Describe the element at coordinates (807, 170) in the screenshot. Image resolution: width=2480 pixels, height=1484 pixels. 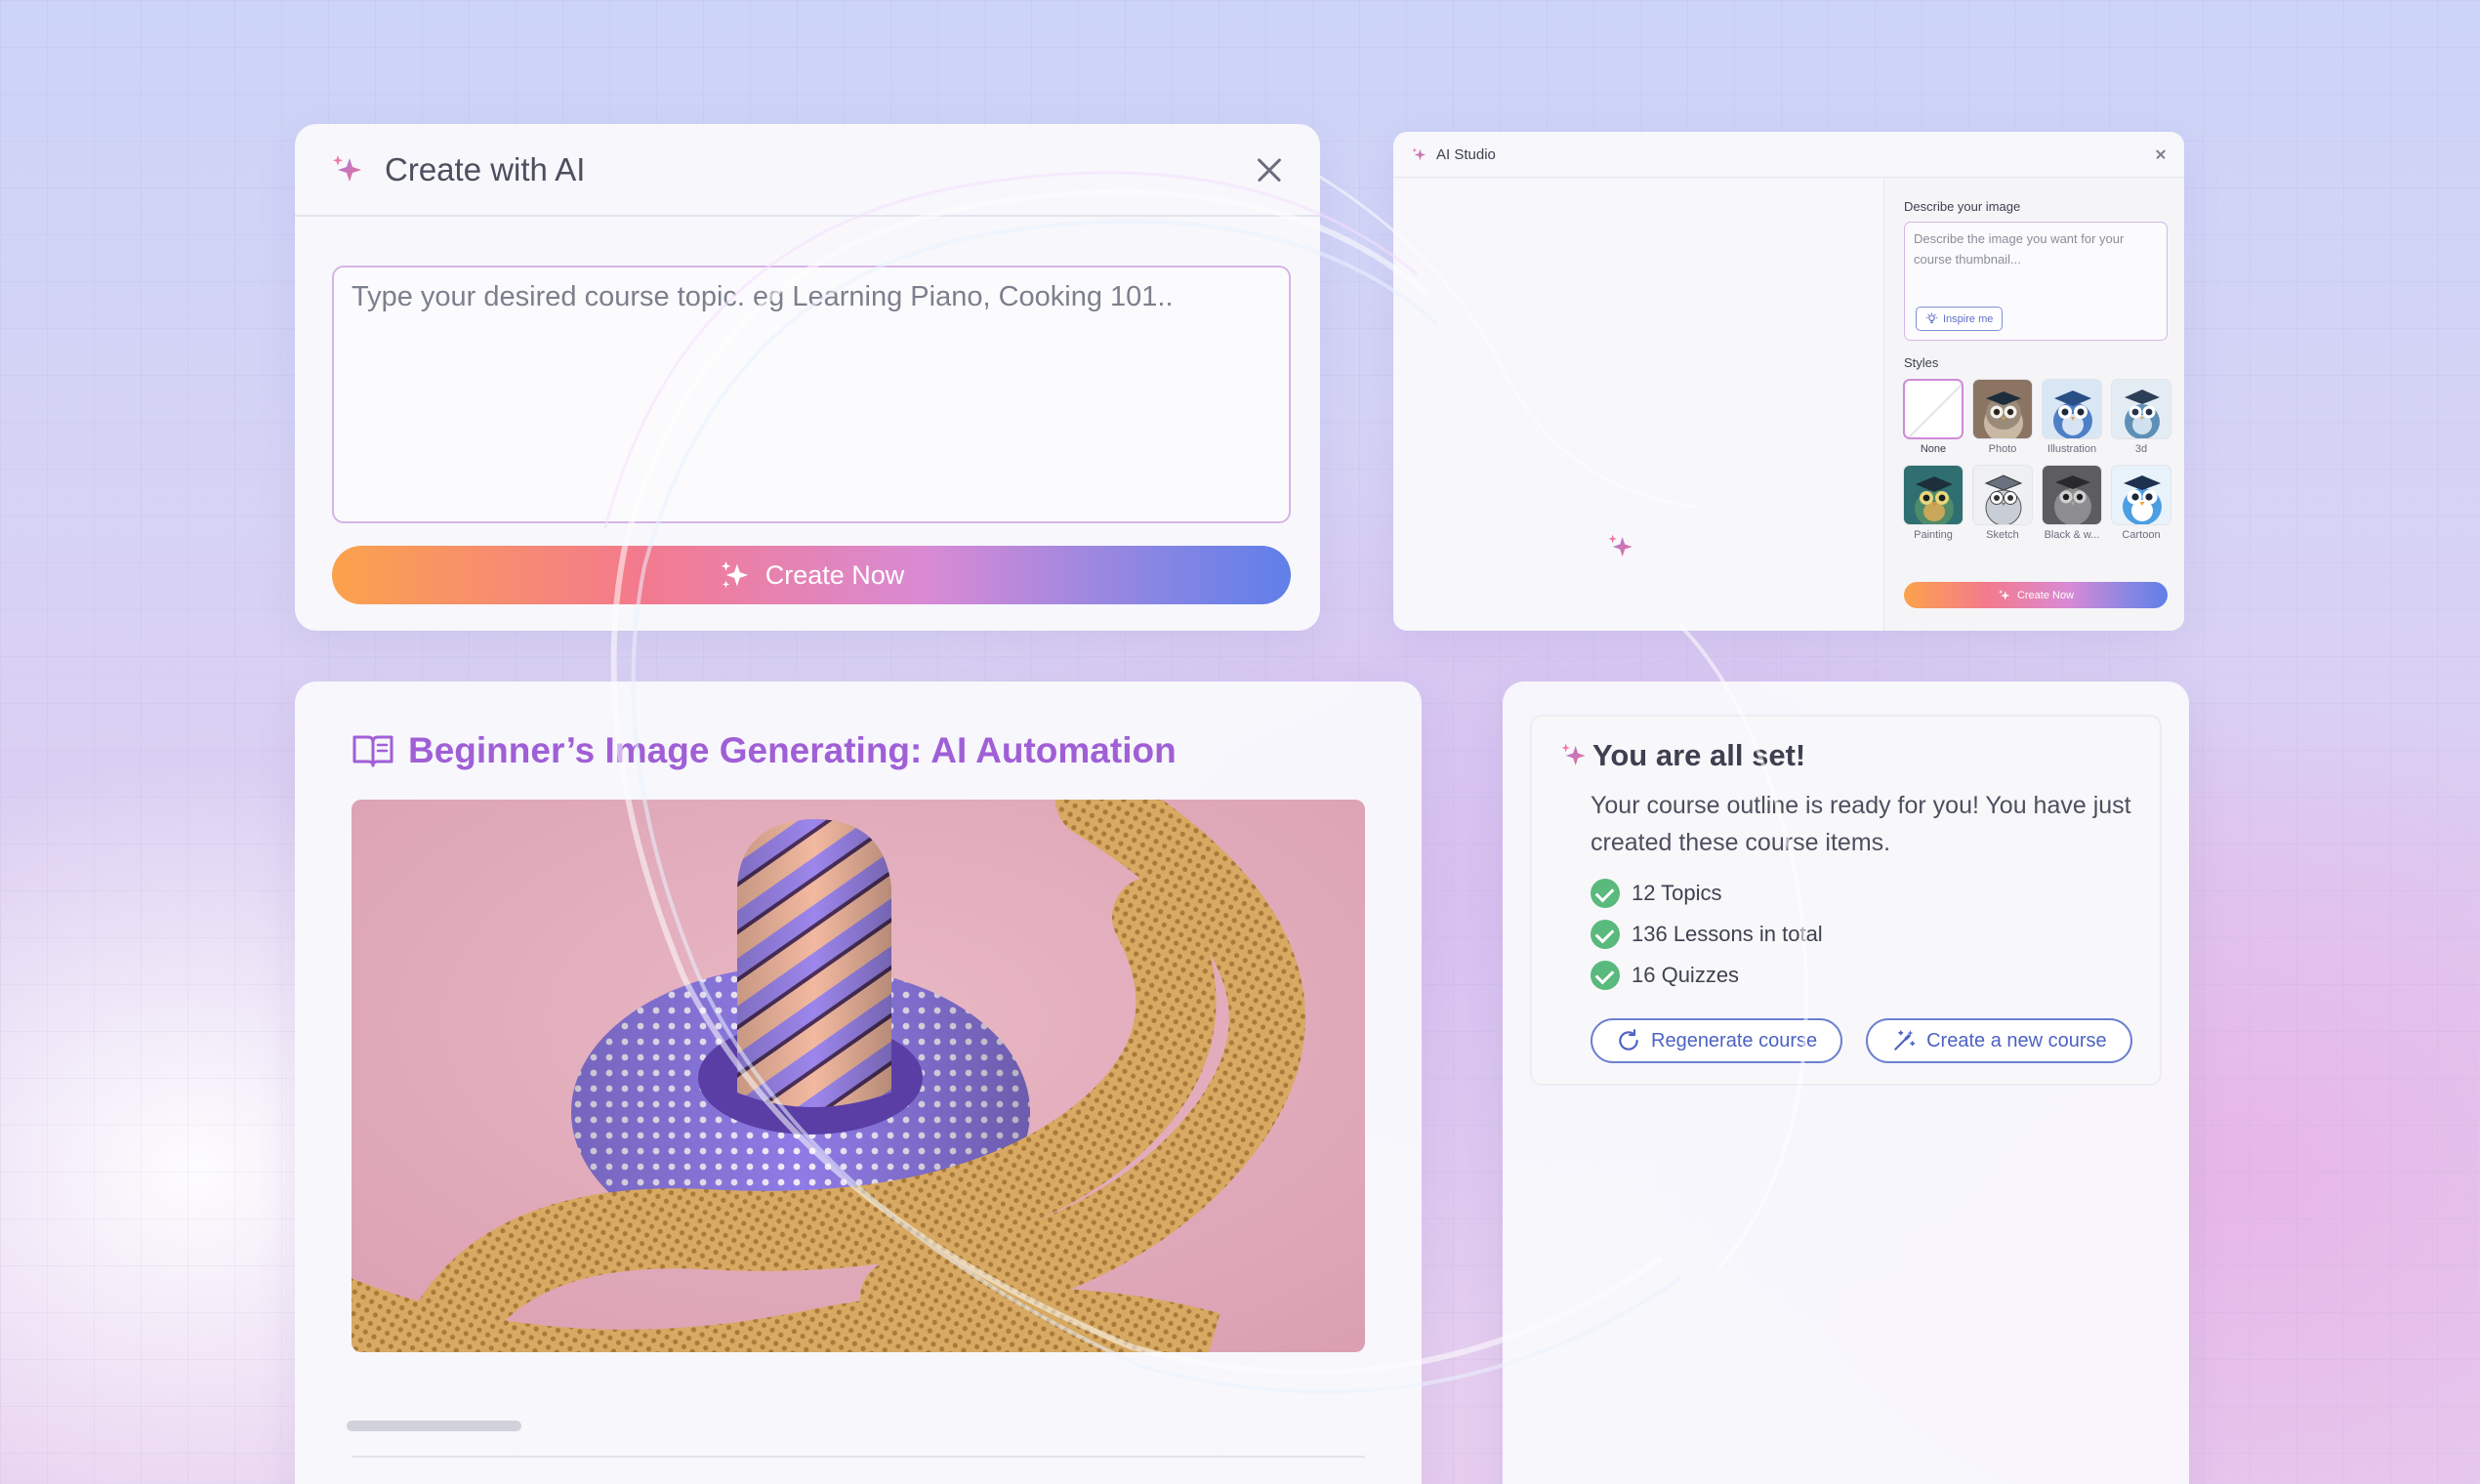
I see `dialog-header: Create with AI` at that location.